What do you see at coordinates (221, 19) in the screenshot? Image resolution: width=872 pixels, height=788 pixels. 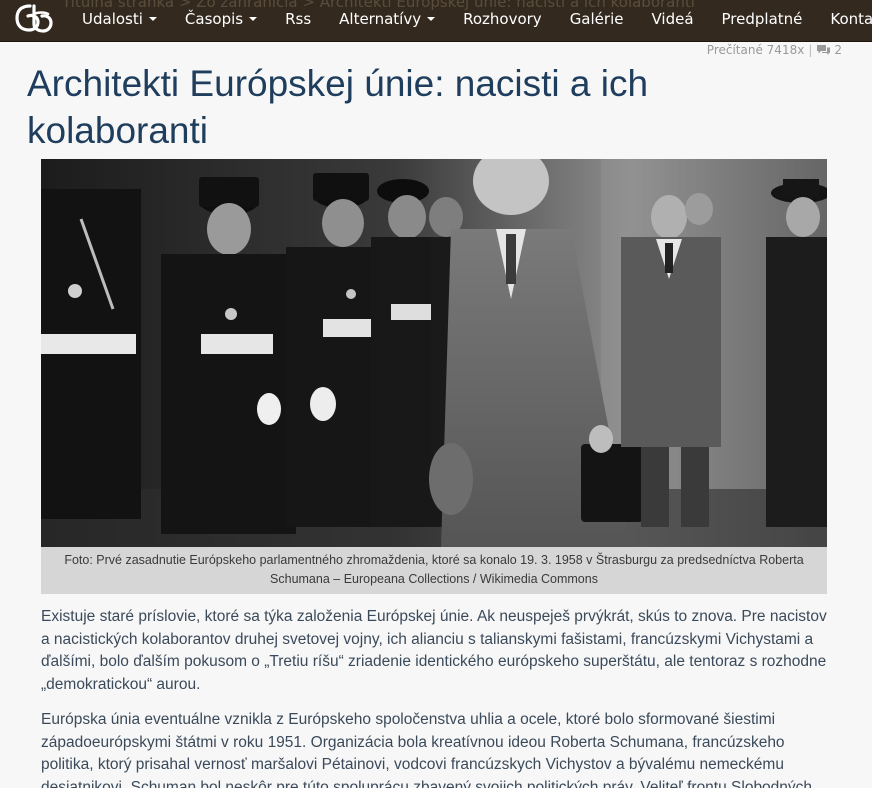 I see `nav-item-casopis: Časopis` at bounding box center [221, 19].